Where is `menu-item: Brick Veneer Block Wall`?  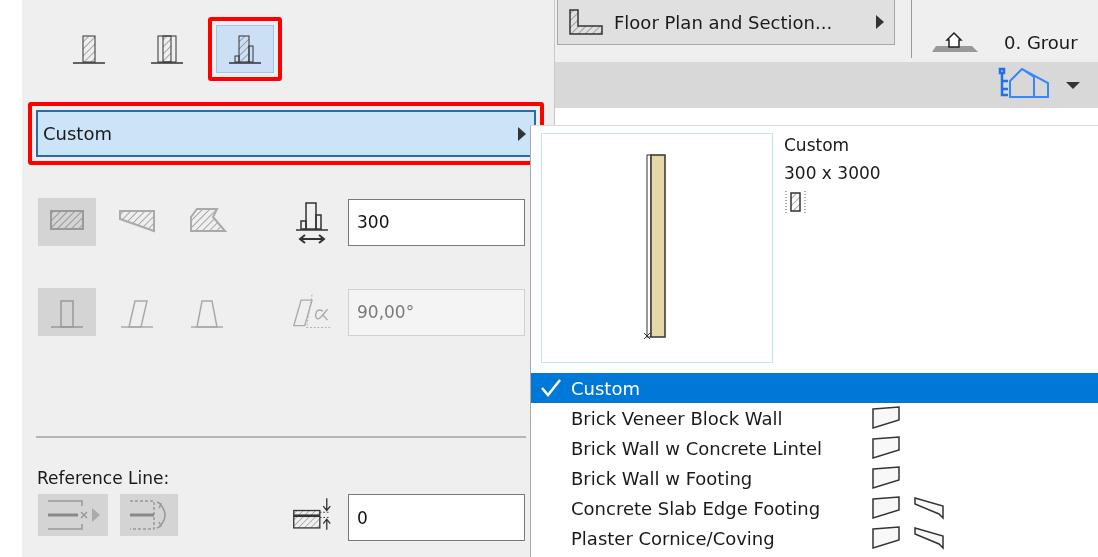
menu-item: Brick Veneer Block Wall is located at coordinates (814, 418).